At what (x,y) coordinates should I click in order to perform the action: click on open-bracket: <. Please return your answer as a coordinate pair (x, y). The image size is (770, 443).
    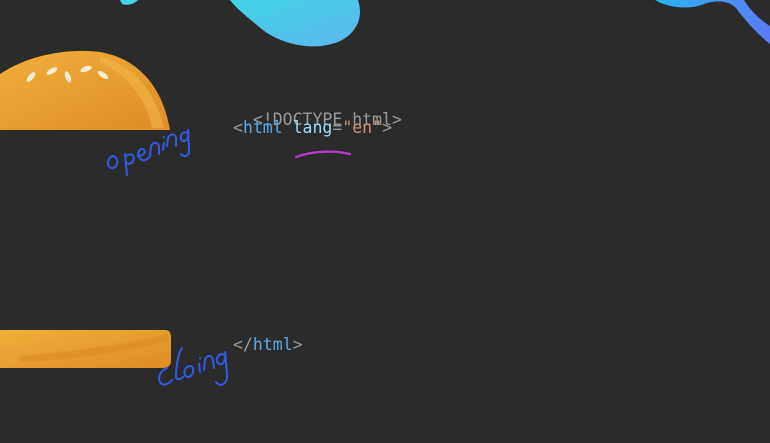
    Looking at the image, I should click on (238, 127).